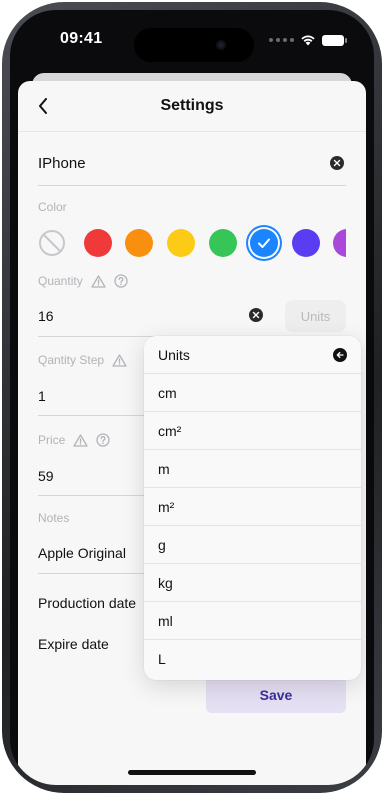 The width and height of the screenshot is (384, 795). I want to click on price-label: Price, so click(74, 440).